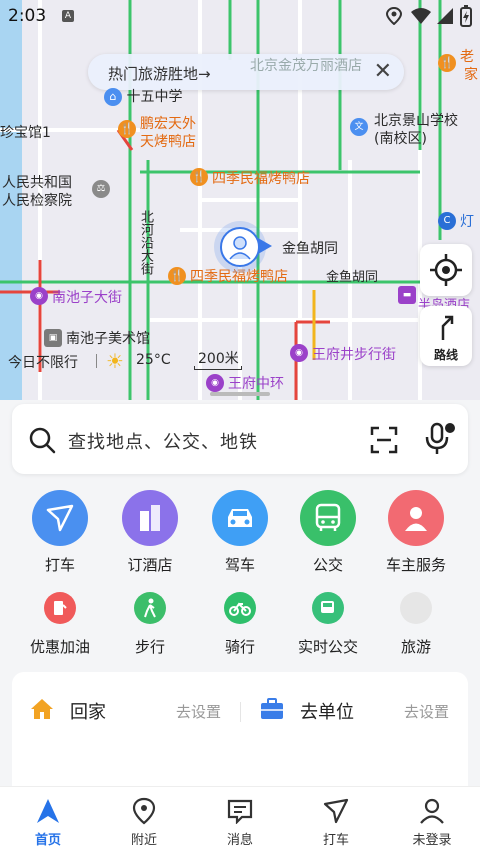 This screenshot has width=480, height=854. I want to click on travel-icon, so click(416, 608).